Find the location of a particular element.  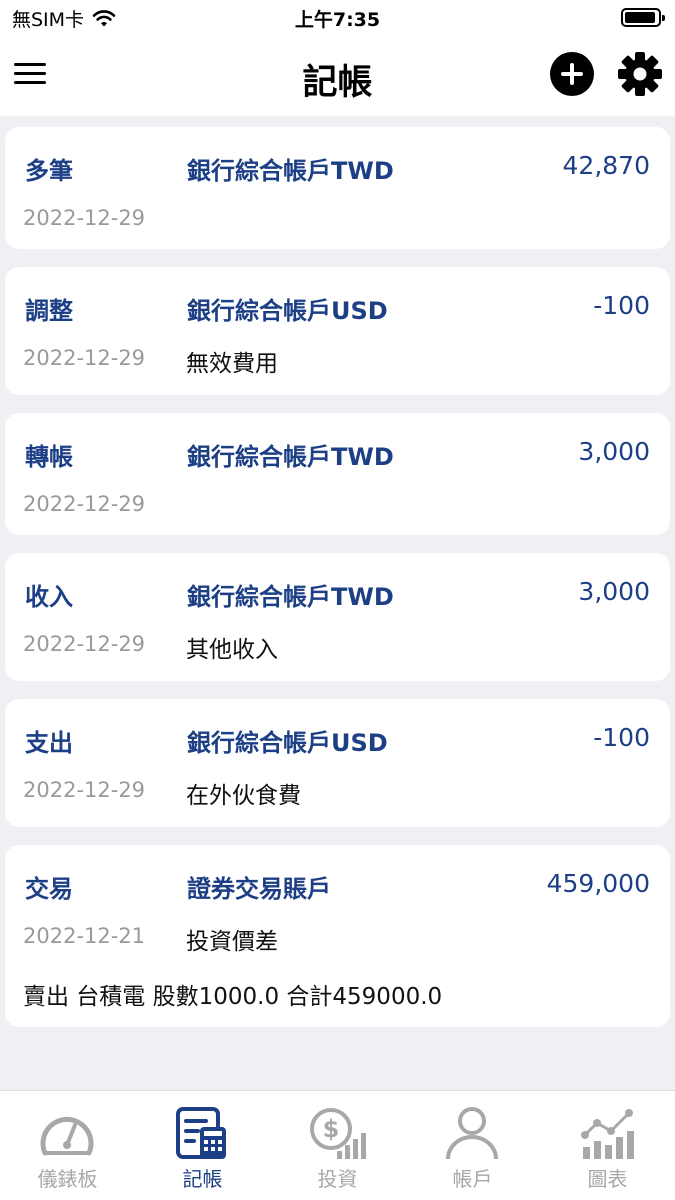

transaction-category: 無效費用 is located at coordinates (232, 364).